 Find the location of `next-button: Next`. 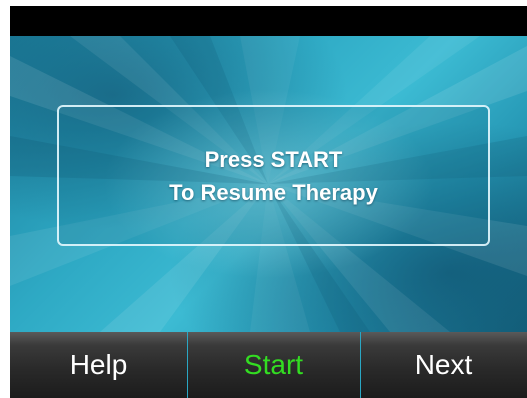

next-button: Next is located at coordinates (443, 365).